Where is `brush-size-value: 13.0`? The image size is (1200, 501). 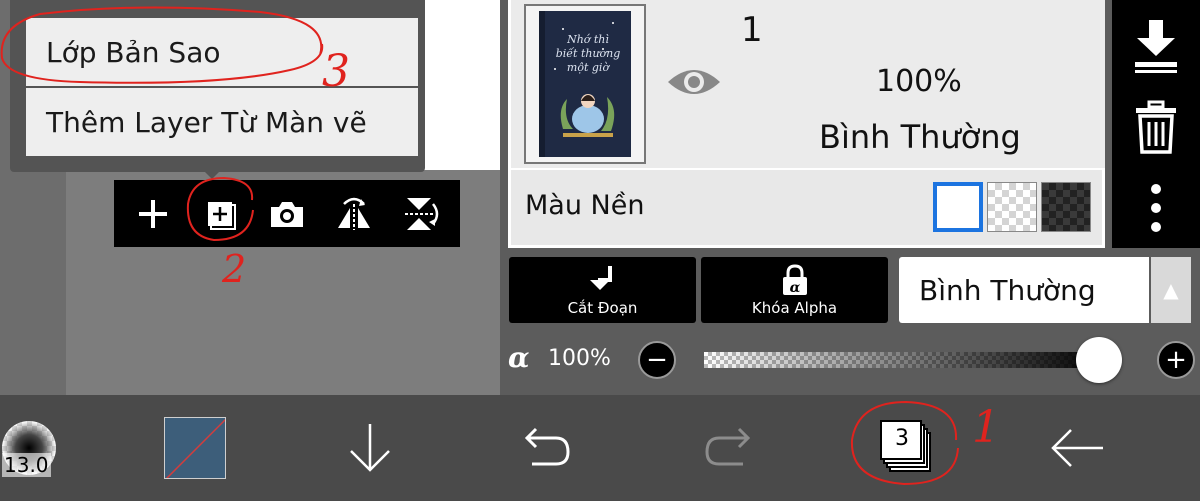 brush-size-value: 13.0 is located at coordinates (26, 465).